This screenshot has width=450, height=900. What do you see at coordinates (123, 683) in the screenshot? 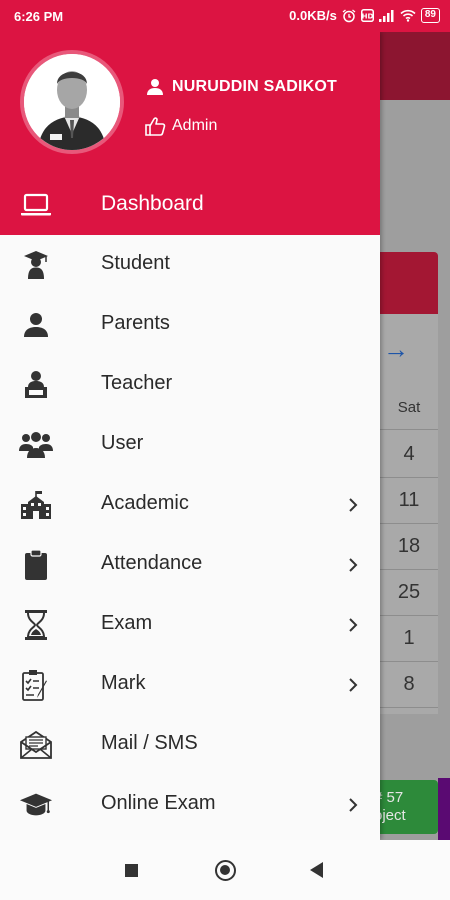
I see `nav-label: Mark` at bounding box center [123, 683].